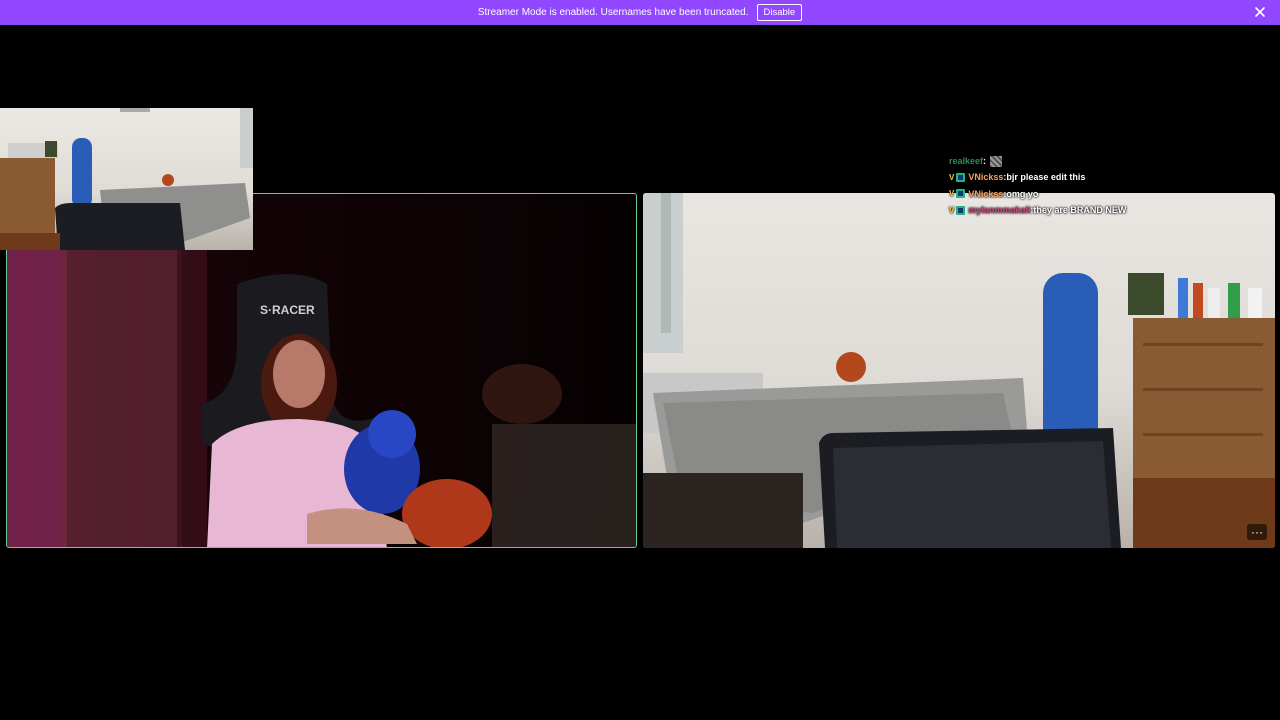  Describe the element at coordinates (1079, 194) in the screenshot. I see `chat-message: V VNickss : omg yo` at that location.